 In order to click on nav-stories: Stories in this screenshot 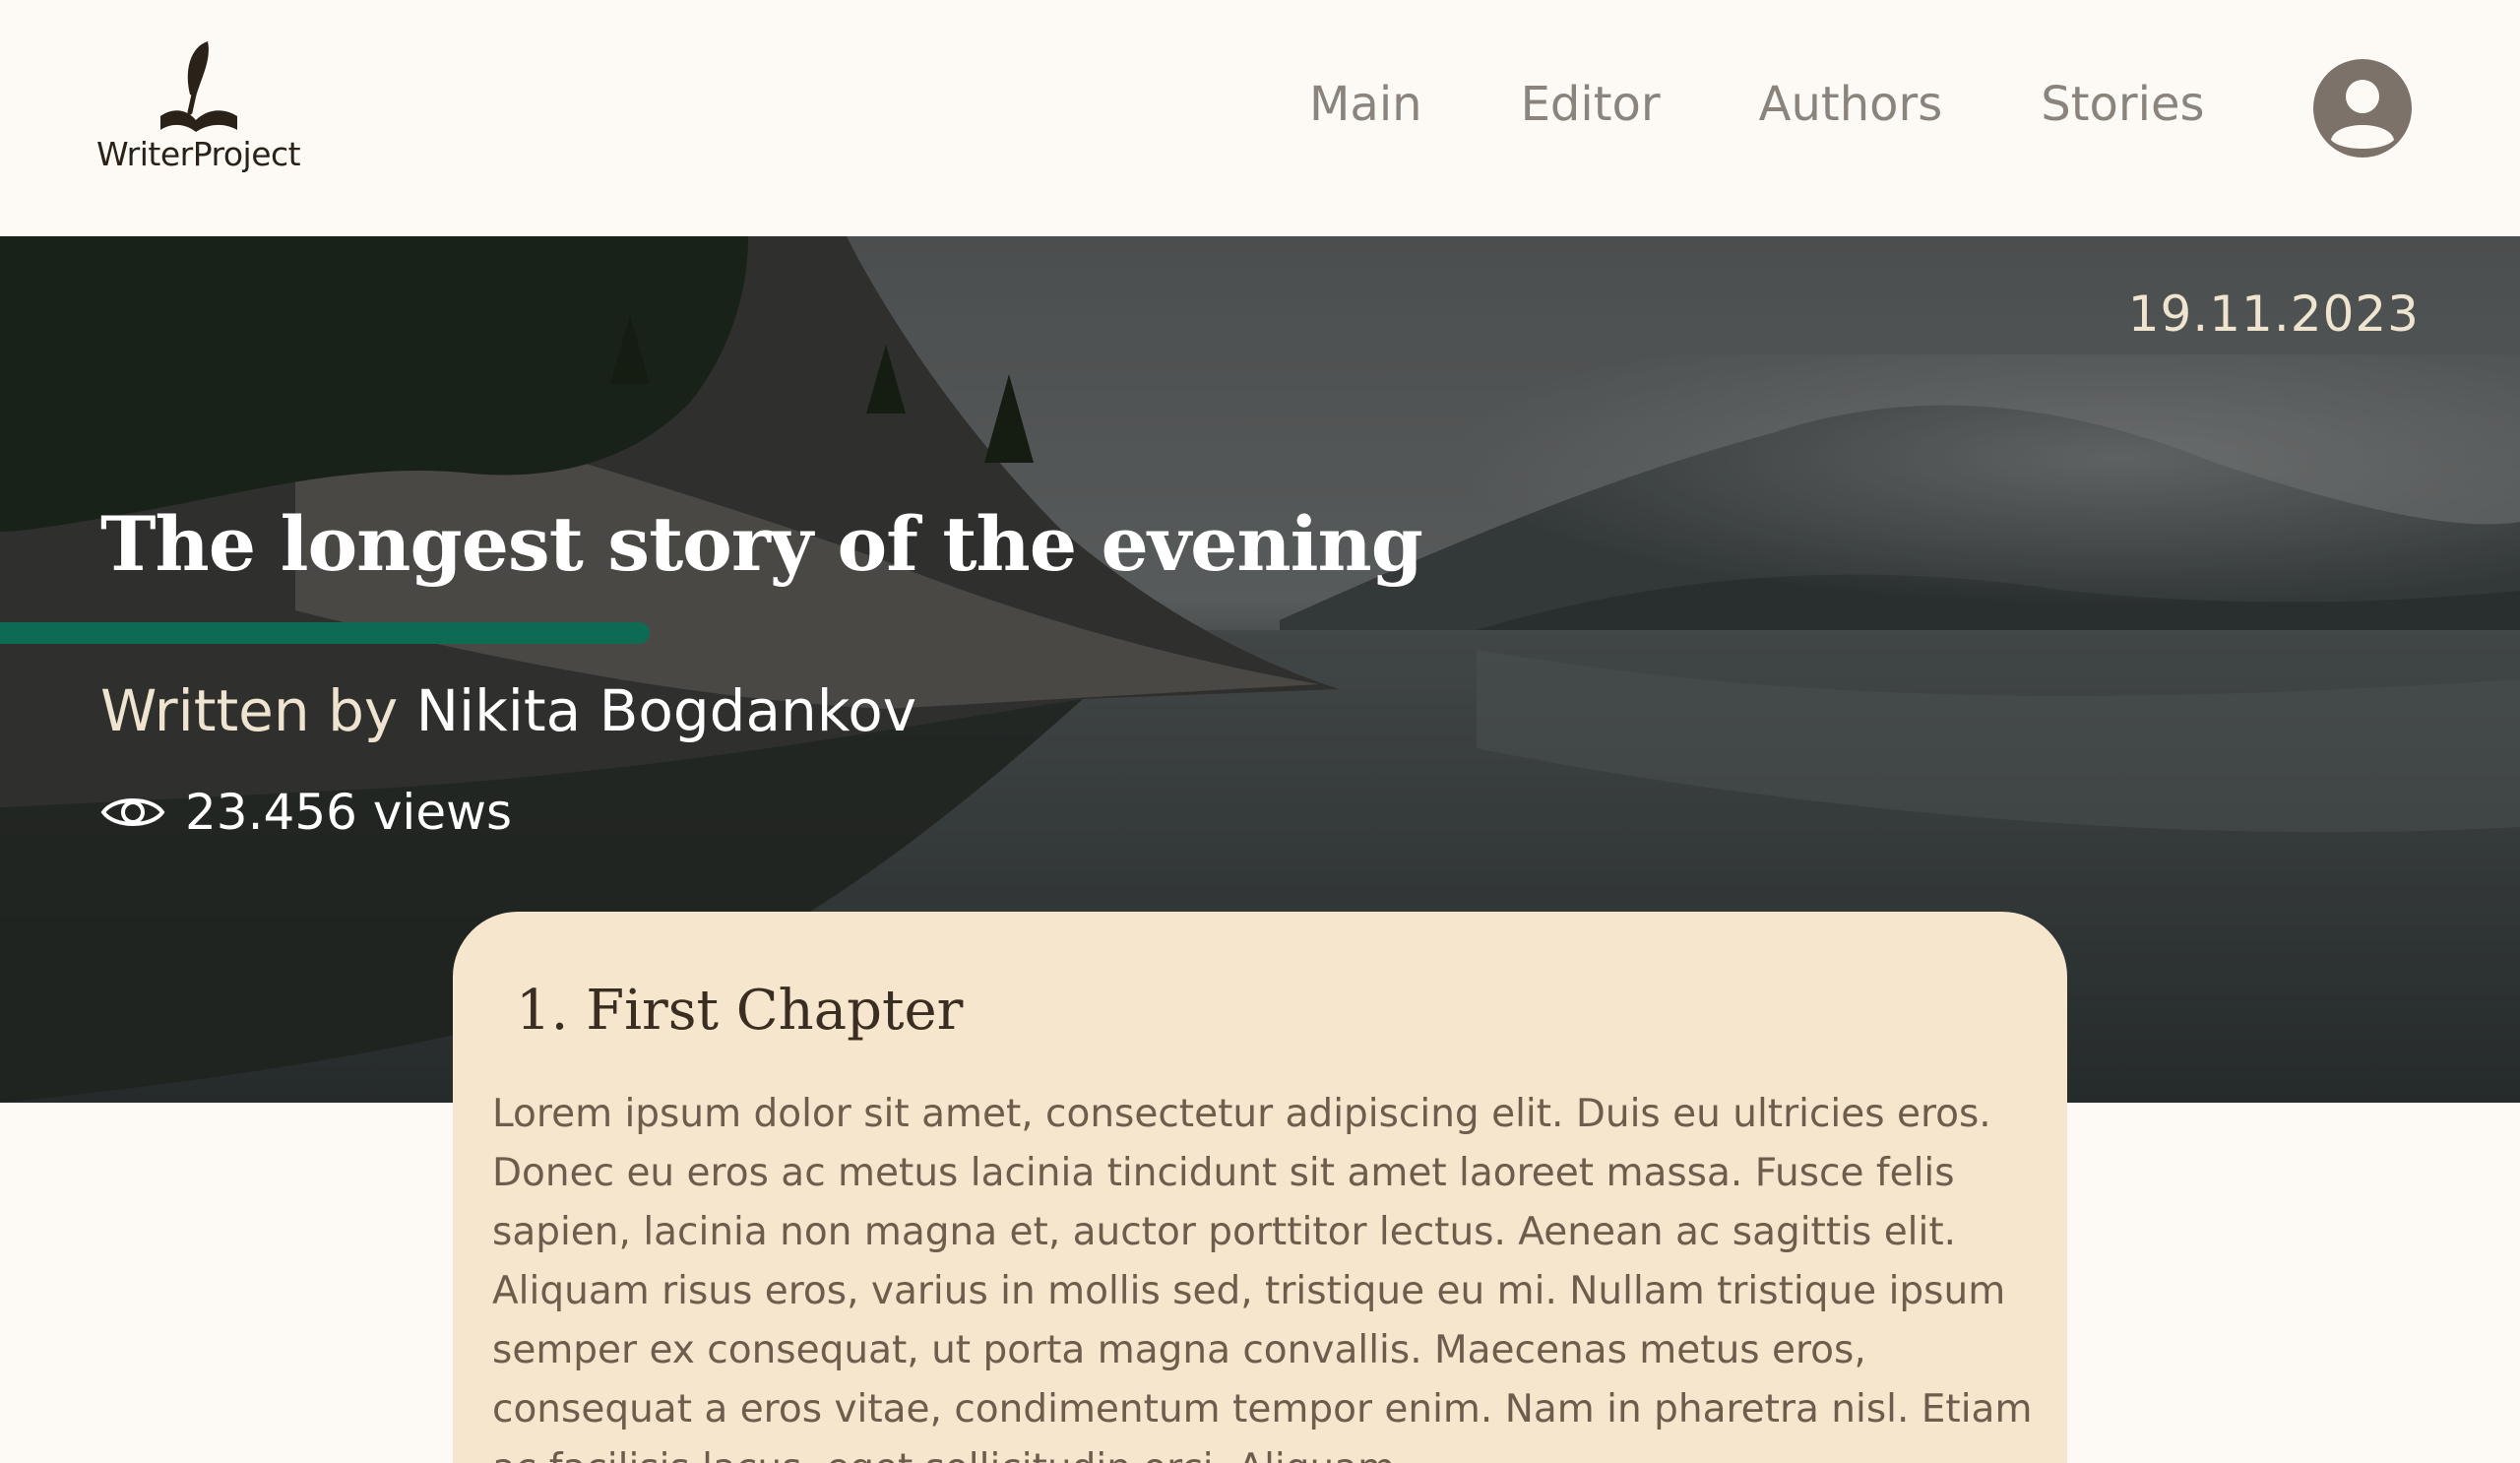, I will do `click(2122, 105)`.